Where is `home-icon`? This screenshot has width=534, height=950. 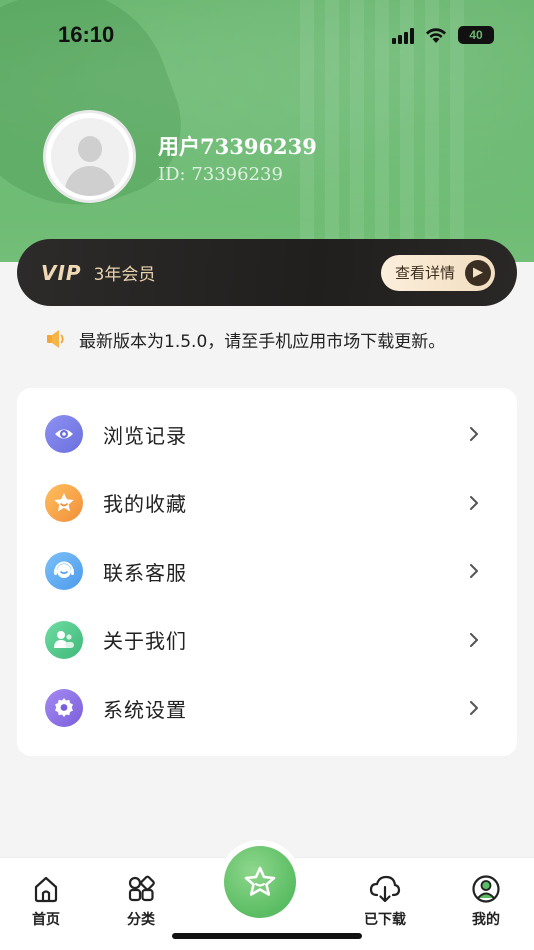
home-icon is located at coordinates (46, 889).